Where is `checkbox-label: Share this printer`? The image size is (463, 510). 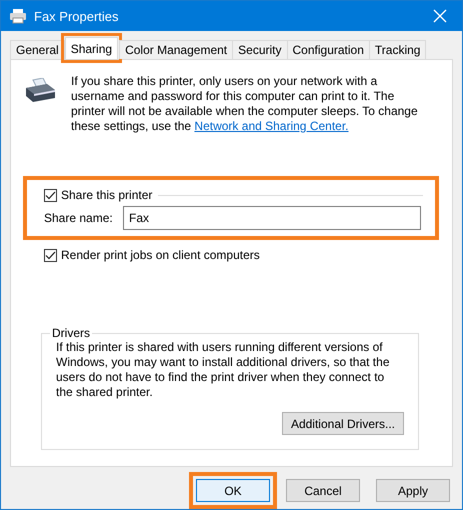 checkbox-label: Share this printer is located at coordinates (106, 195).